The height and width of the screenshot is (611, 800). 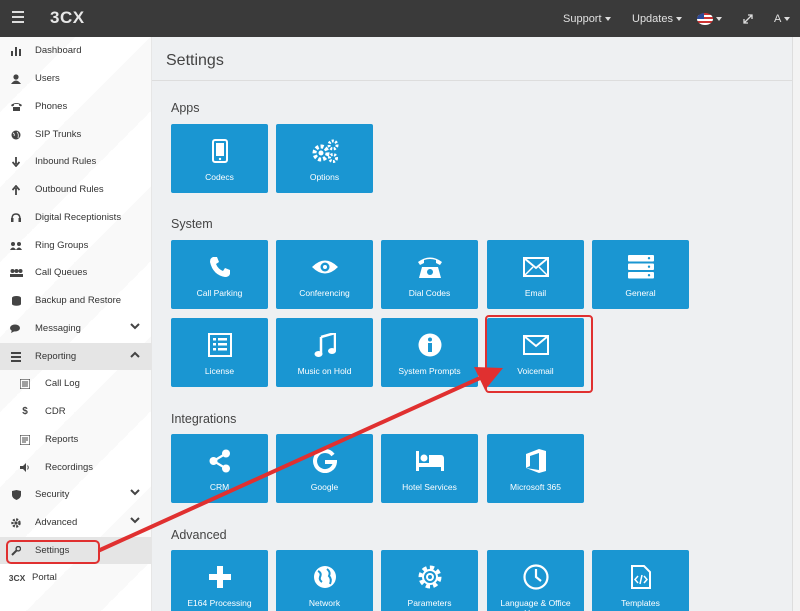 I want to click on sidebar-item-label: Advanced, so click(x=56, y=522).